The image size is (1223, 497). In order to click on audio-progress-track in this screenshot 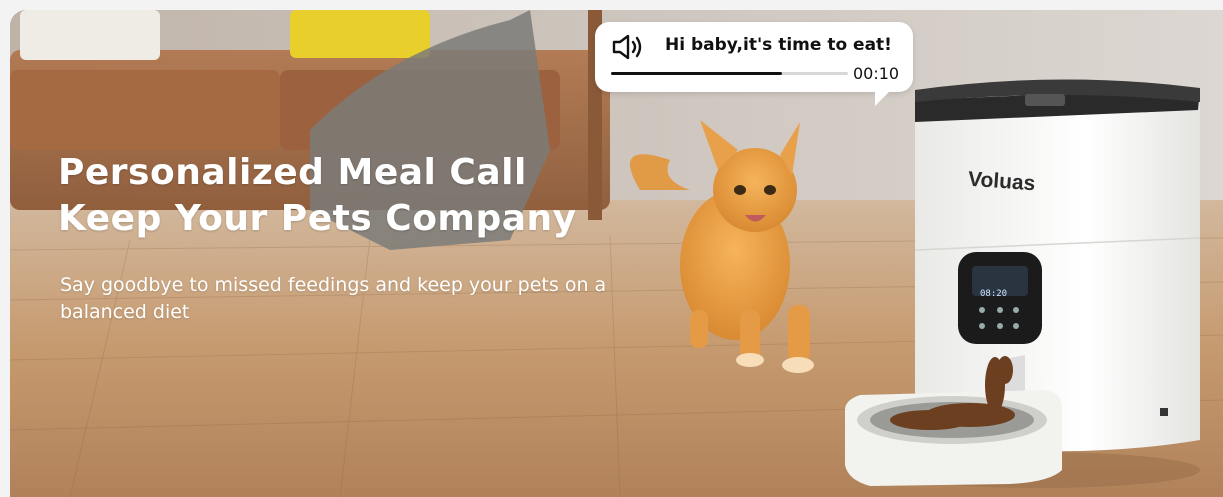, I will do `click(729, 73)`.